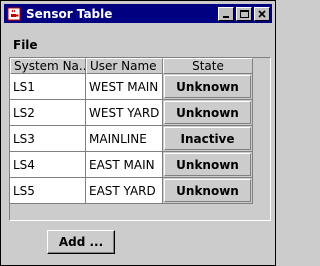 The image size is (320, 266). I want to click on table-row: LS1 WEST MAIN Unknown, so click(140, 87).